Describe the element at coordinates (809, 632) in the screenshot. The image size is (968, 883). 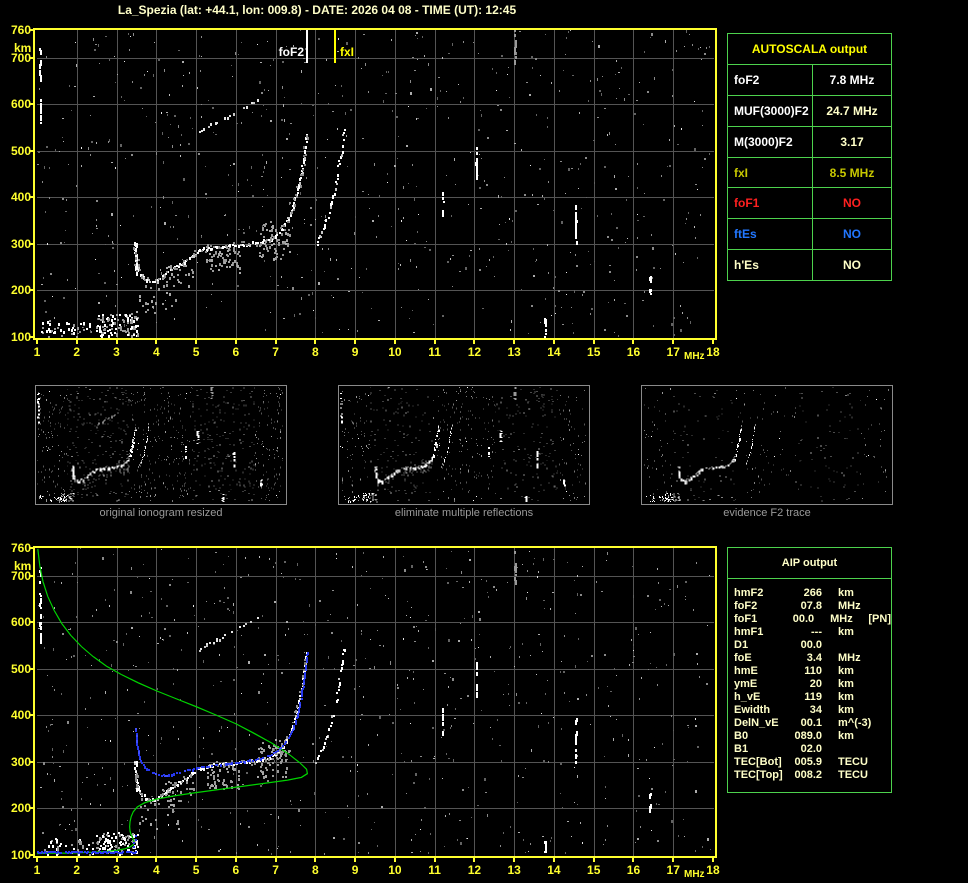
I see `aip-row-hmF1: hmF1 --- km` at that location.